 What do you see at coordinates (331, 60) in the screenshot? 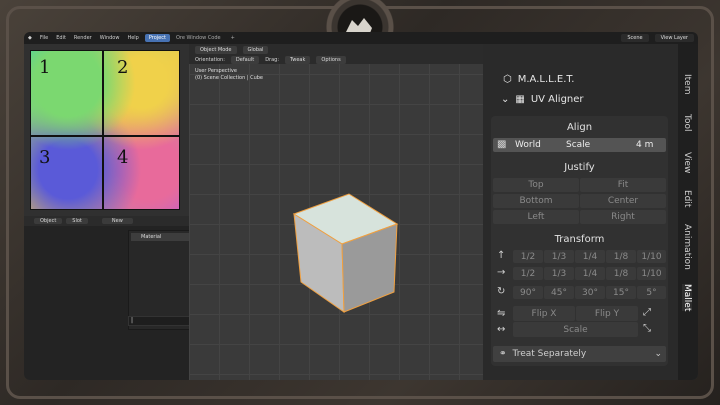
I see `options-dropdown: Options` at bounding box center [331, 60].